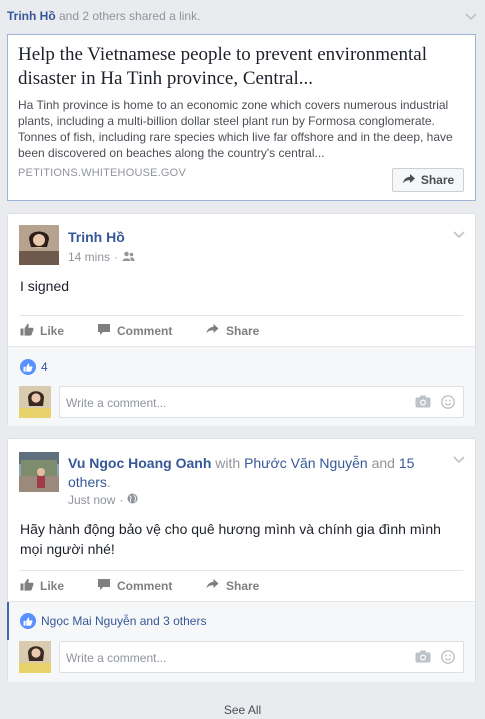 This screenshot has width=485, height=719. I want to click on liker-name: Ngọc Mai Nguyễn, so click(88, 621).